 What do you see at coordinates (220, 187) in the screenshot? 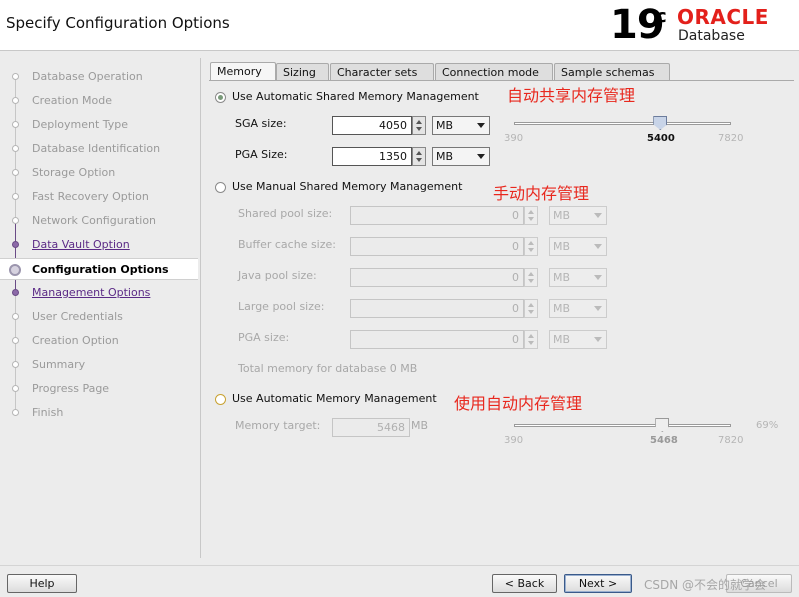
I see `manual-radio` at bounding box center [220, 187].